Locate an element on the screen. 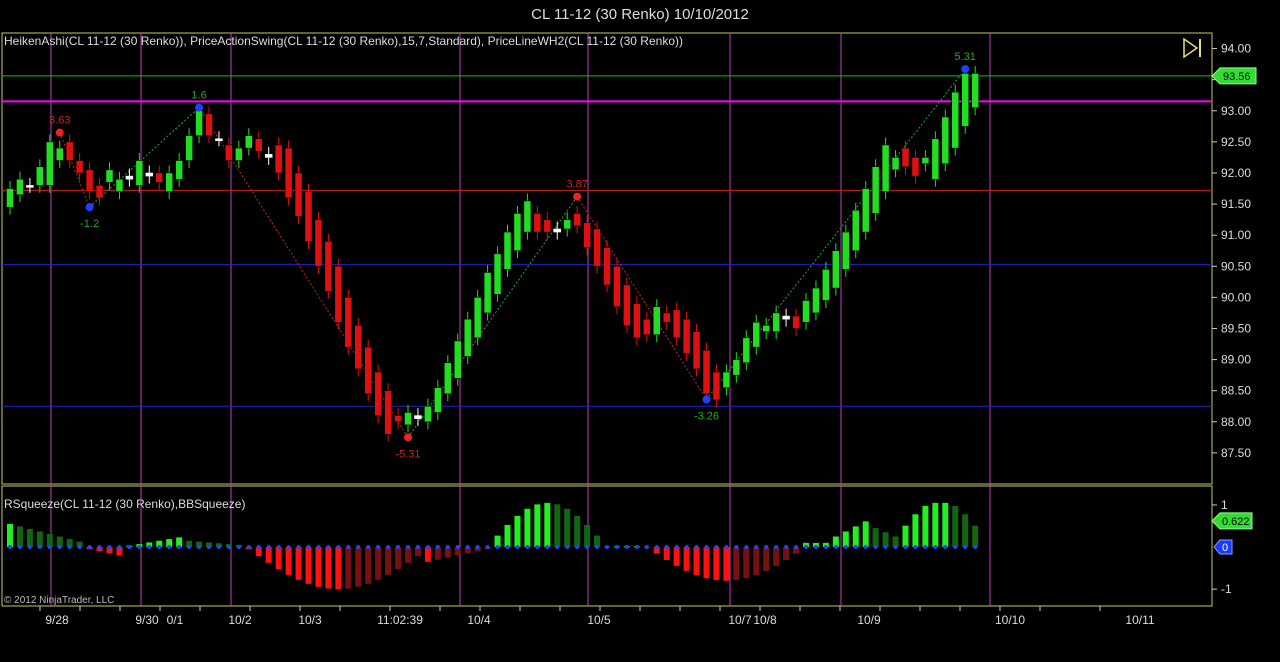 This screenshot has height=662, width=1280. y-tick-label: 93.00 is located at coordinates (1236, 111).